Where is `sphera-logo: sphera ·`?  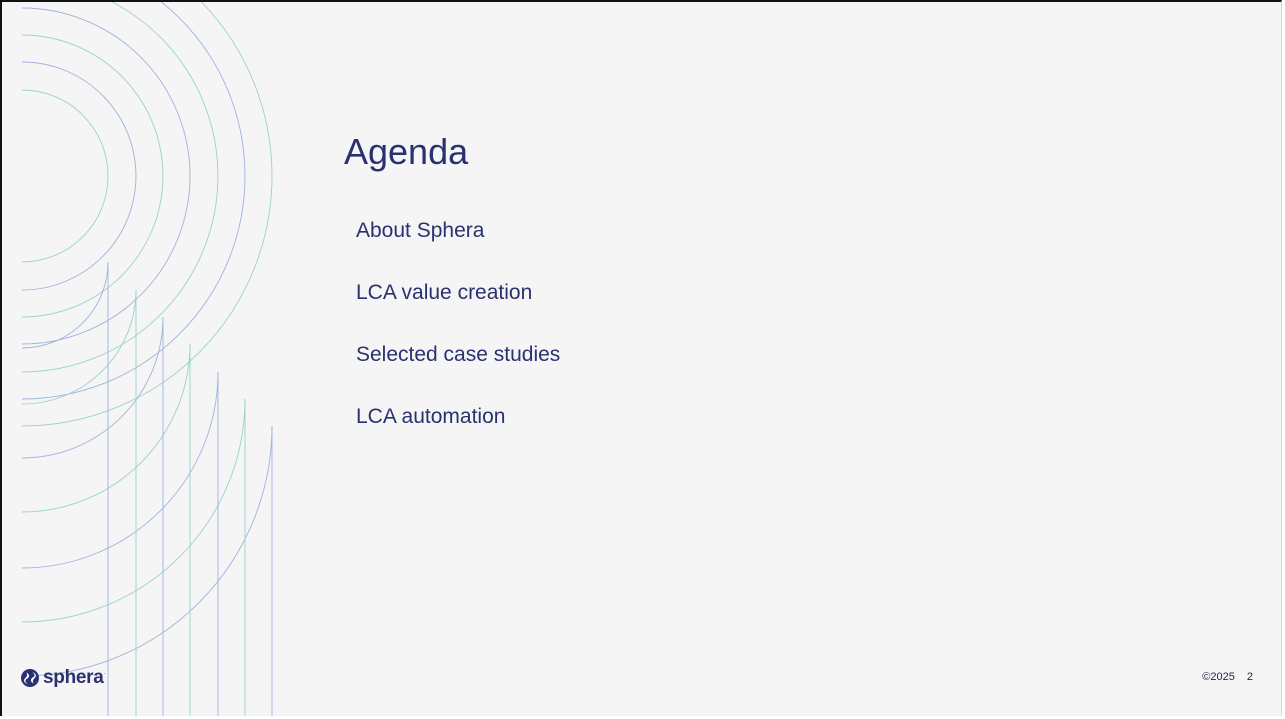 sphera-logo: sphera · is located at coordinates (63, 678).